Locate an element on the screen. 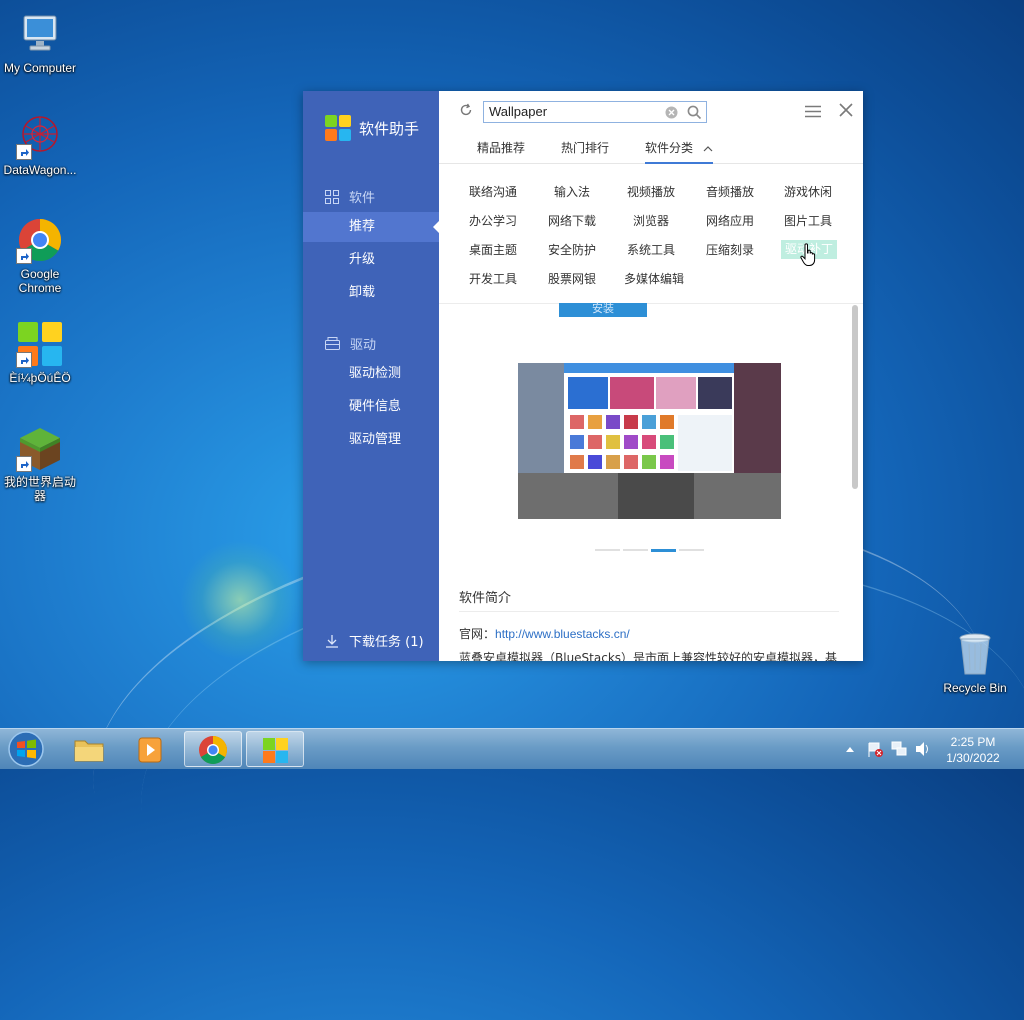 This screenshot has width=1024, height=1020. taskbar-software-helper-button is located at coordinates (275, 749).